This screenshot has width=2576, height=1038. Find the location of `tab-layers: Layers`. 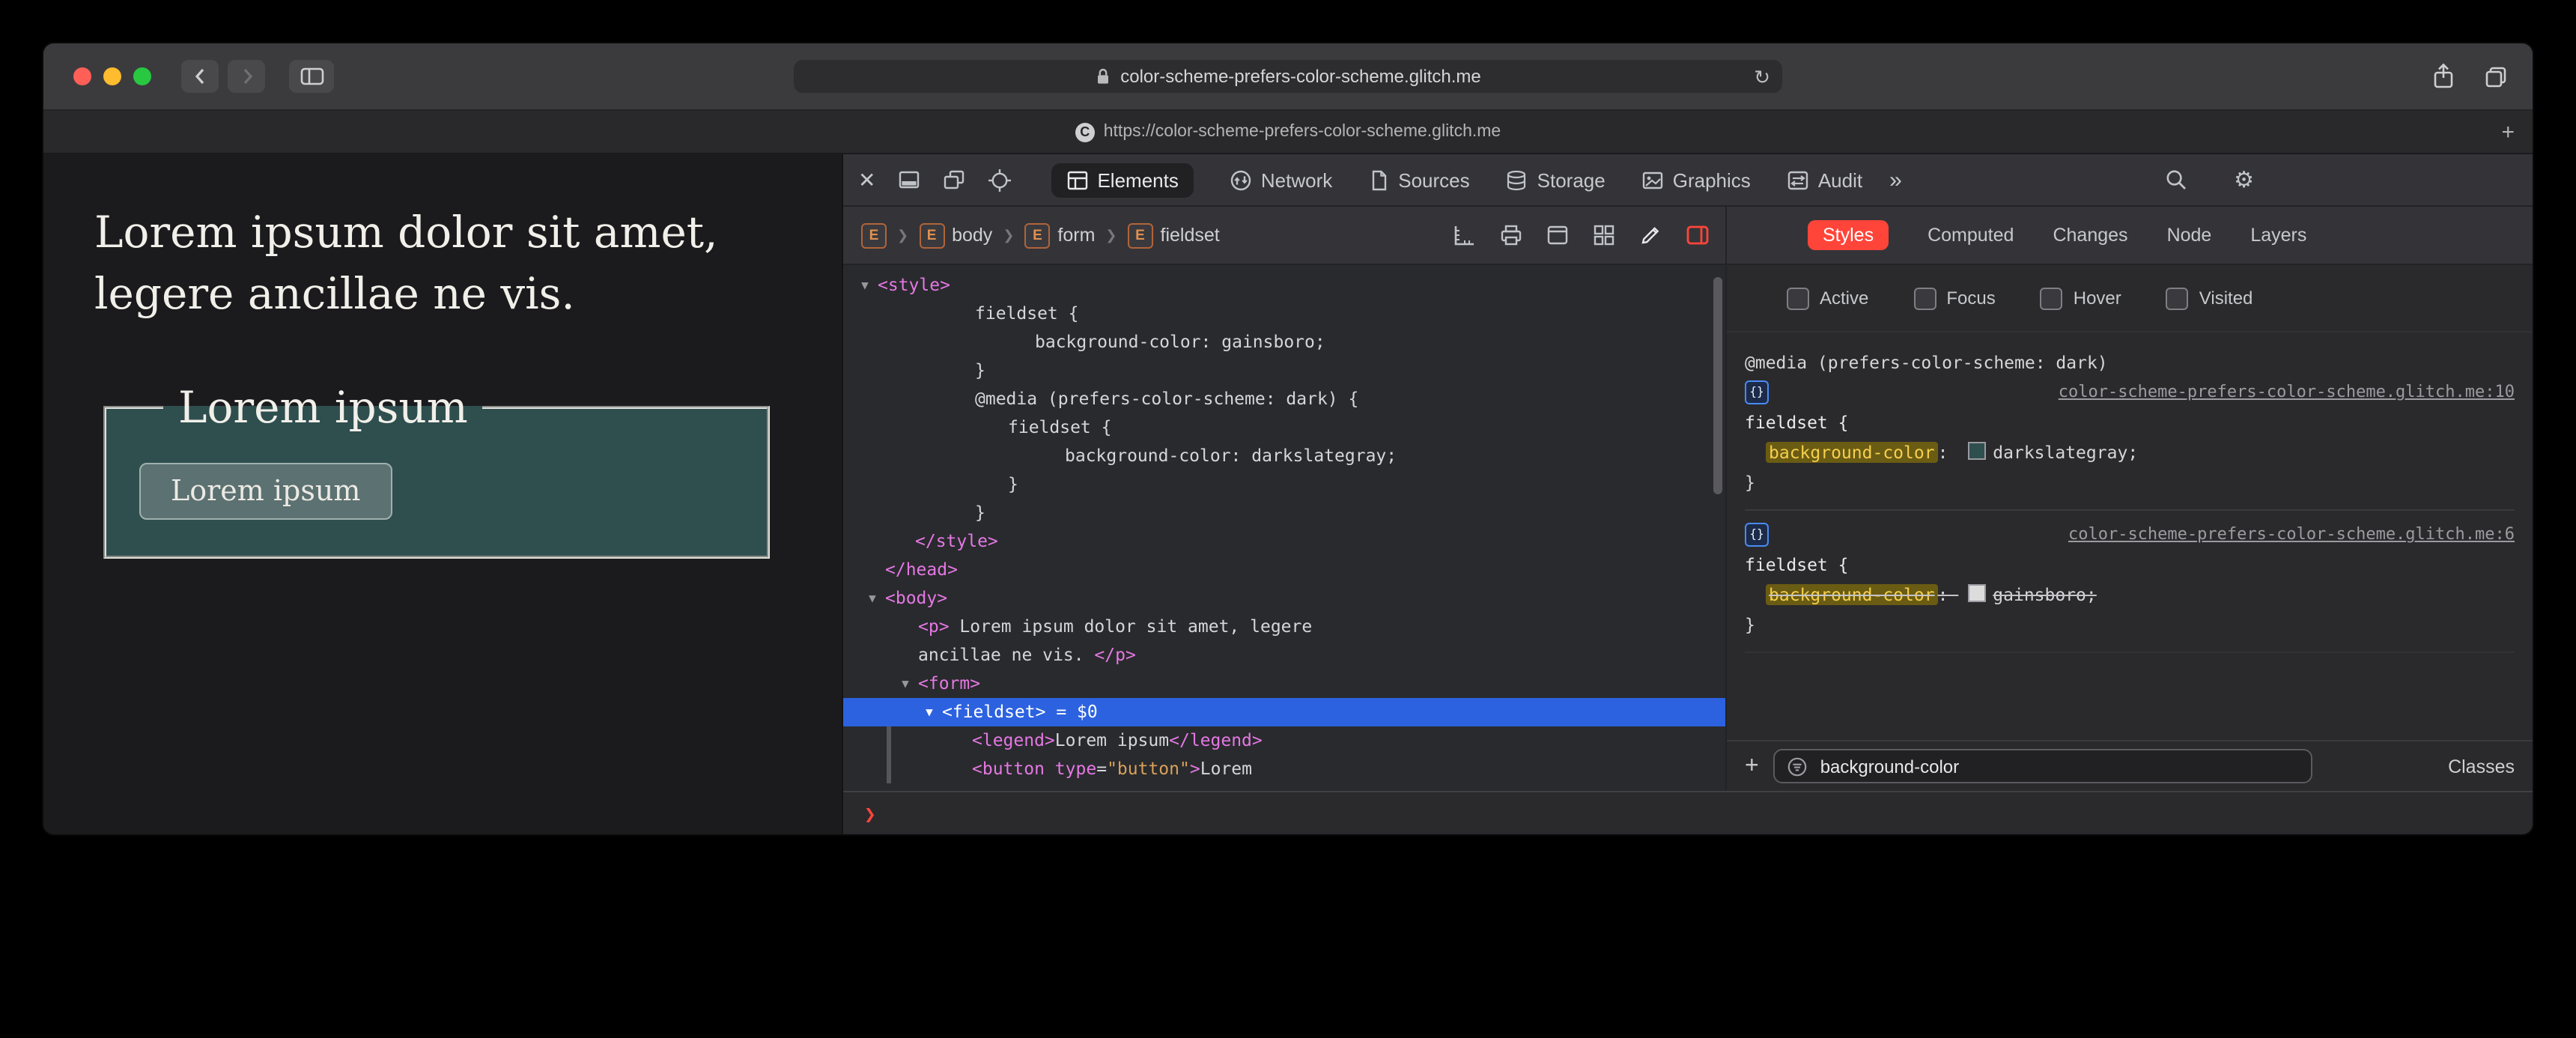

tab-layers: Layers is located at coordinates (2278, 235).